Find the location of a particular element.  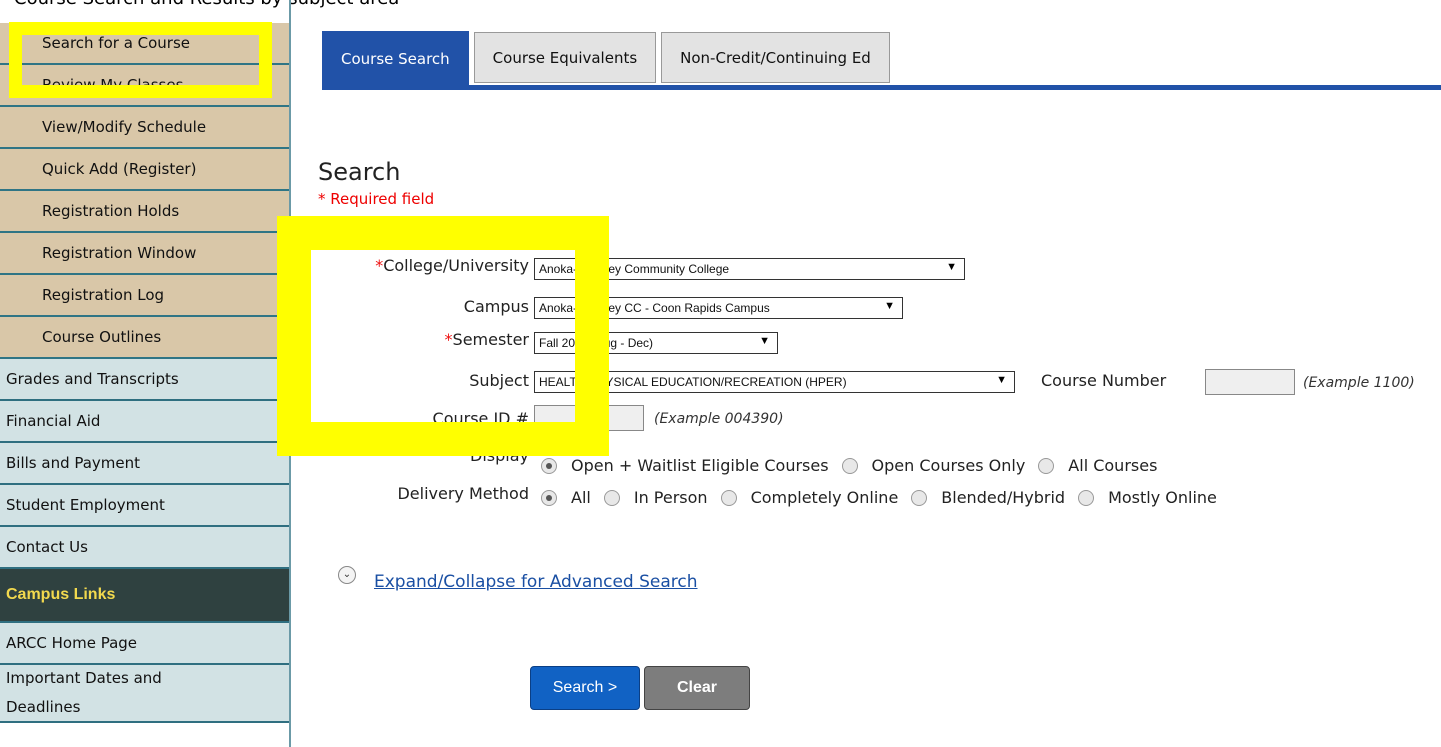

delivery-radio-hybrid is located at coordinates (919, 497).